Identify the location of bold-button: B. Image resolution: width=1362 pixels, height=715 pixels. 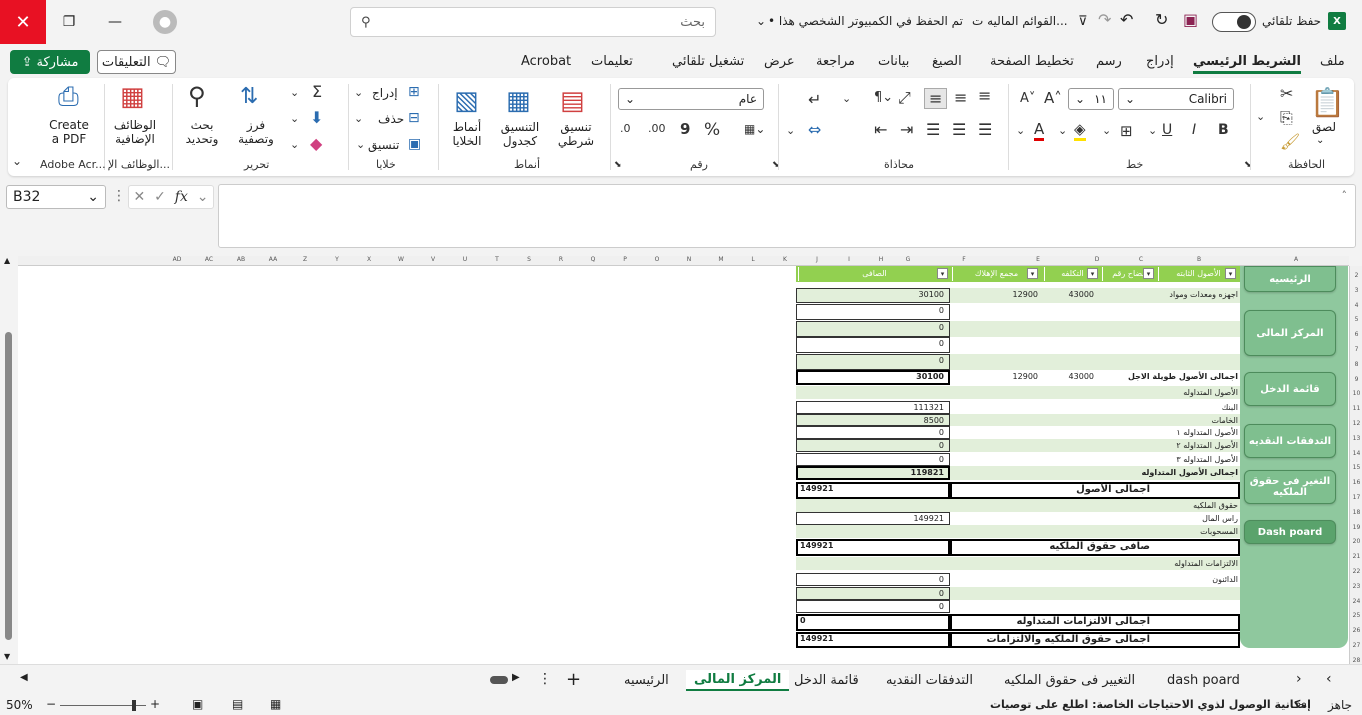
(1223, 130).